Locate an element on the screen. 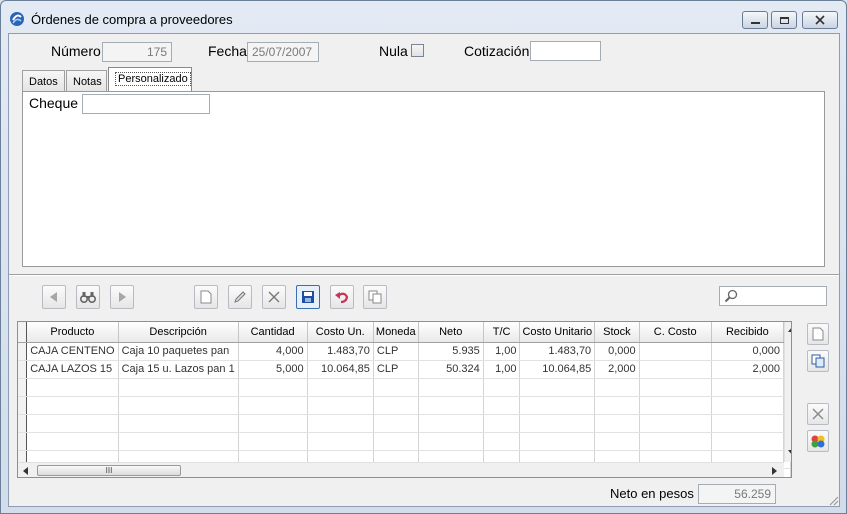 The height and width of the screenshot is (514, 847). cotizacion-field is located at coordinates (565, 51).